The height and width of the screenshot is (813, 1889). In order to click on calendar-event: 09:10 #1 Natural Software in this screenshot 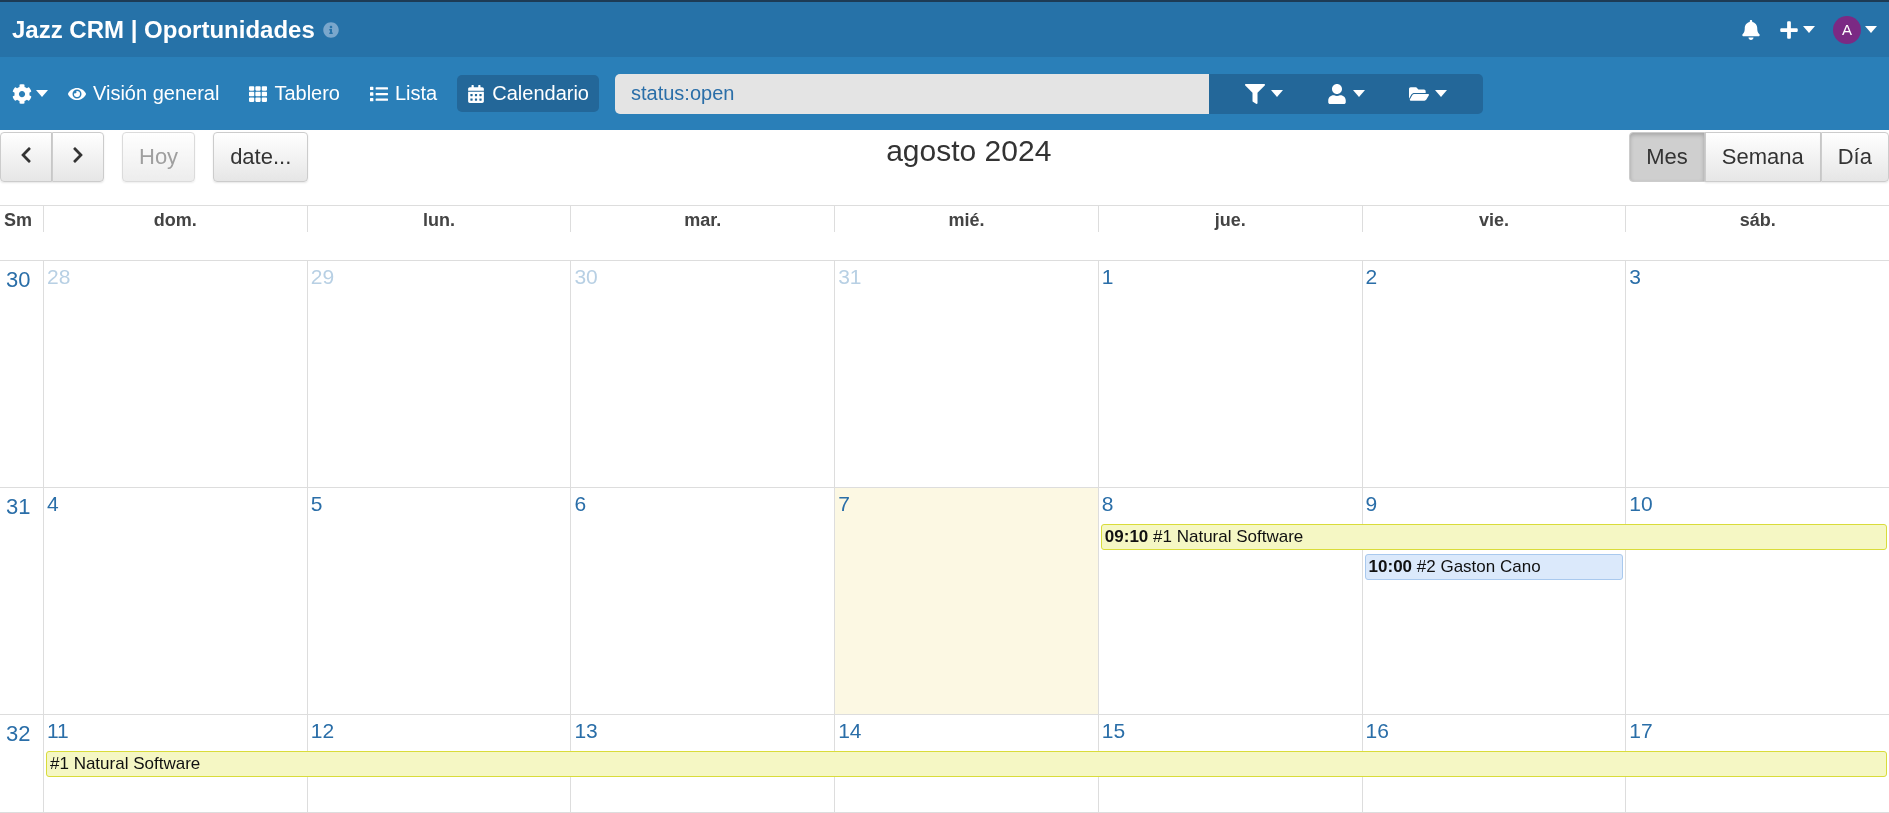, I will do `click(1493, 537)`.